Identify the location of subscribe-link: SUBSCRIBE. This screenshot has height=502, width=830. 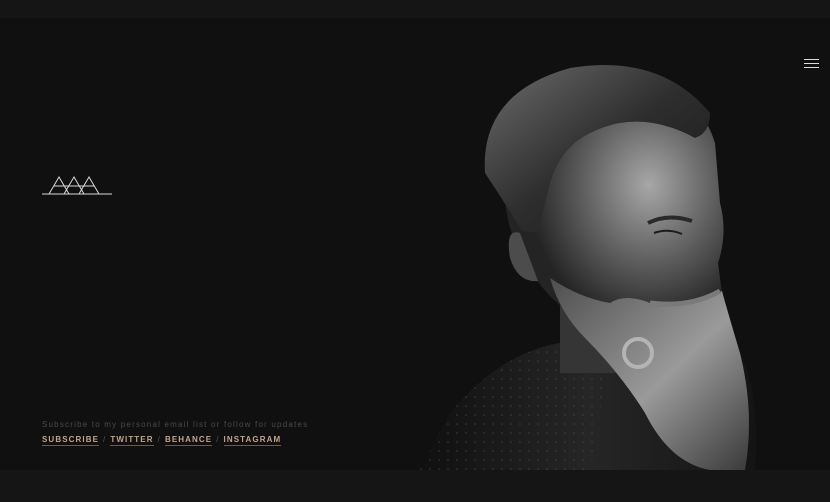
(71, 440).